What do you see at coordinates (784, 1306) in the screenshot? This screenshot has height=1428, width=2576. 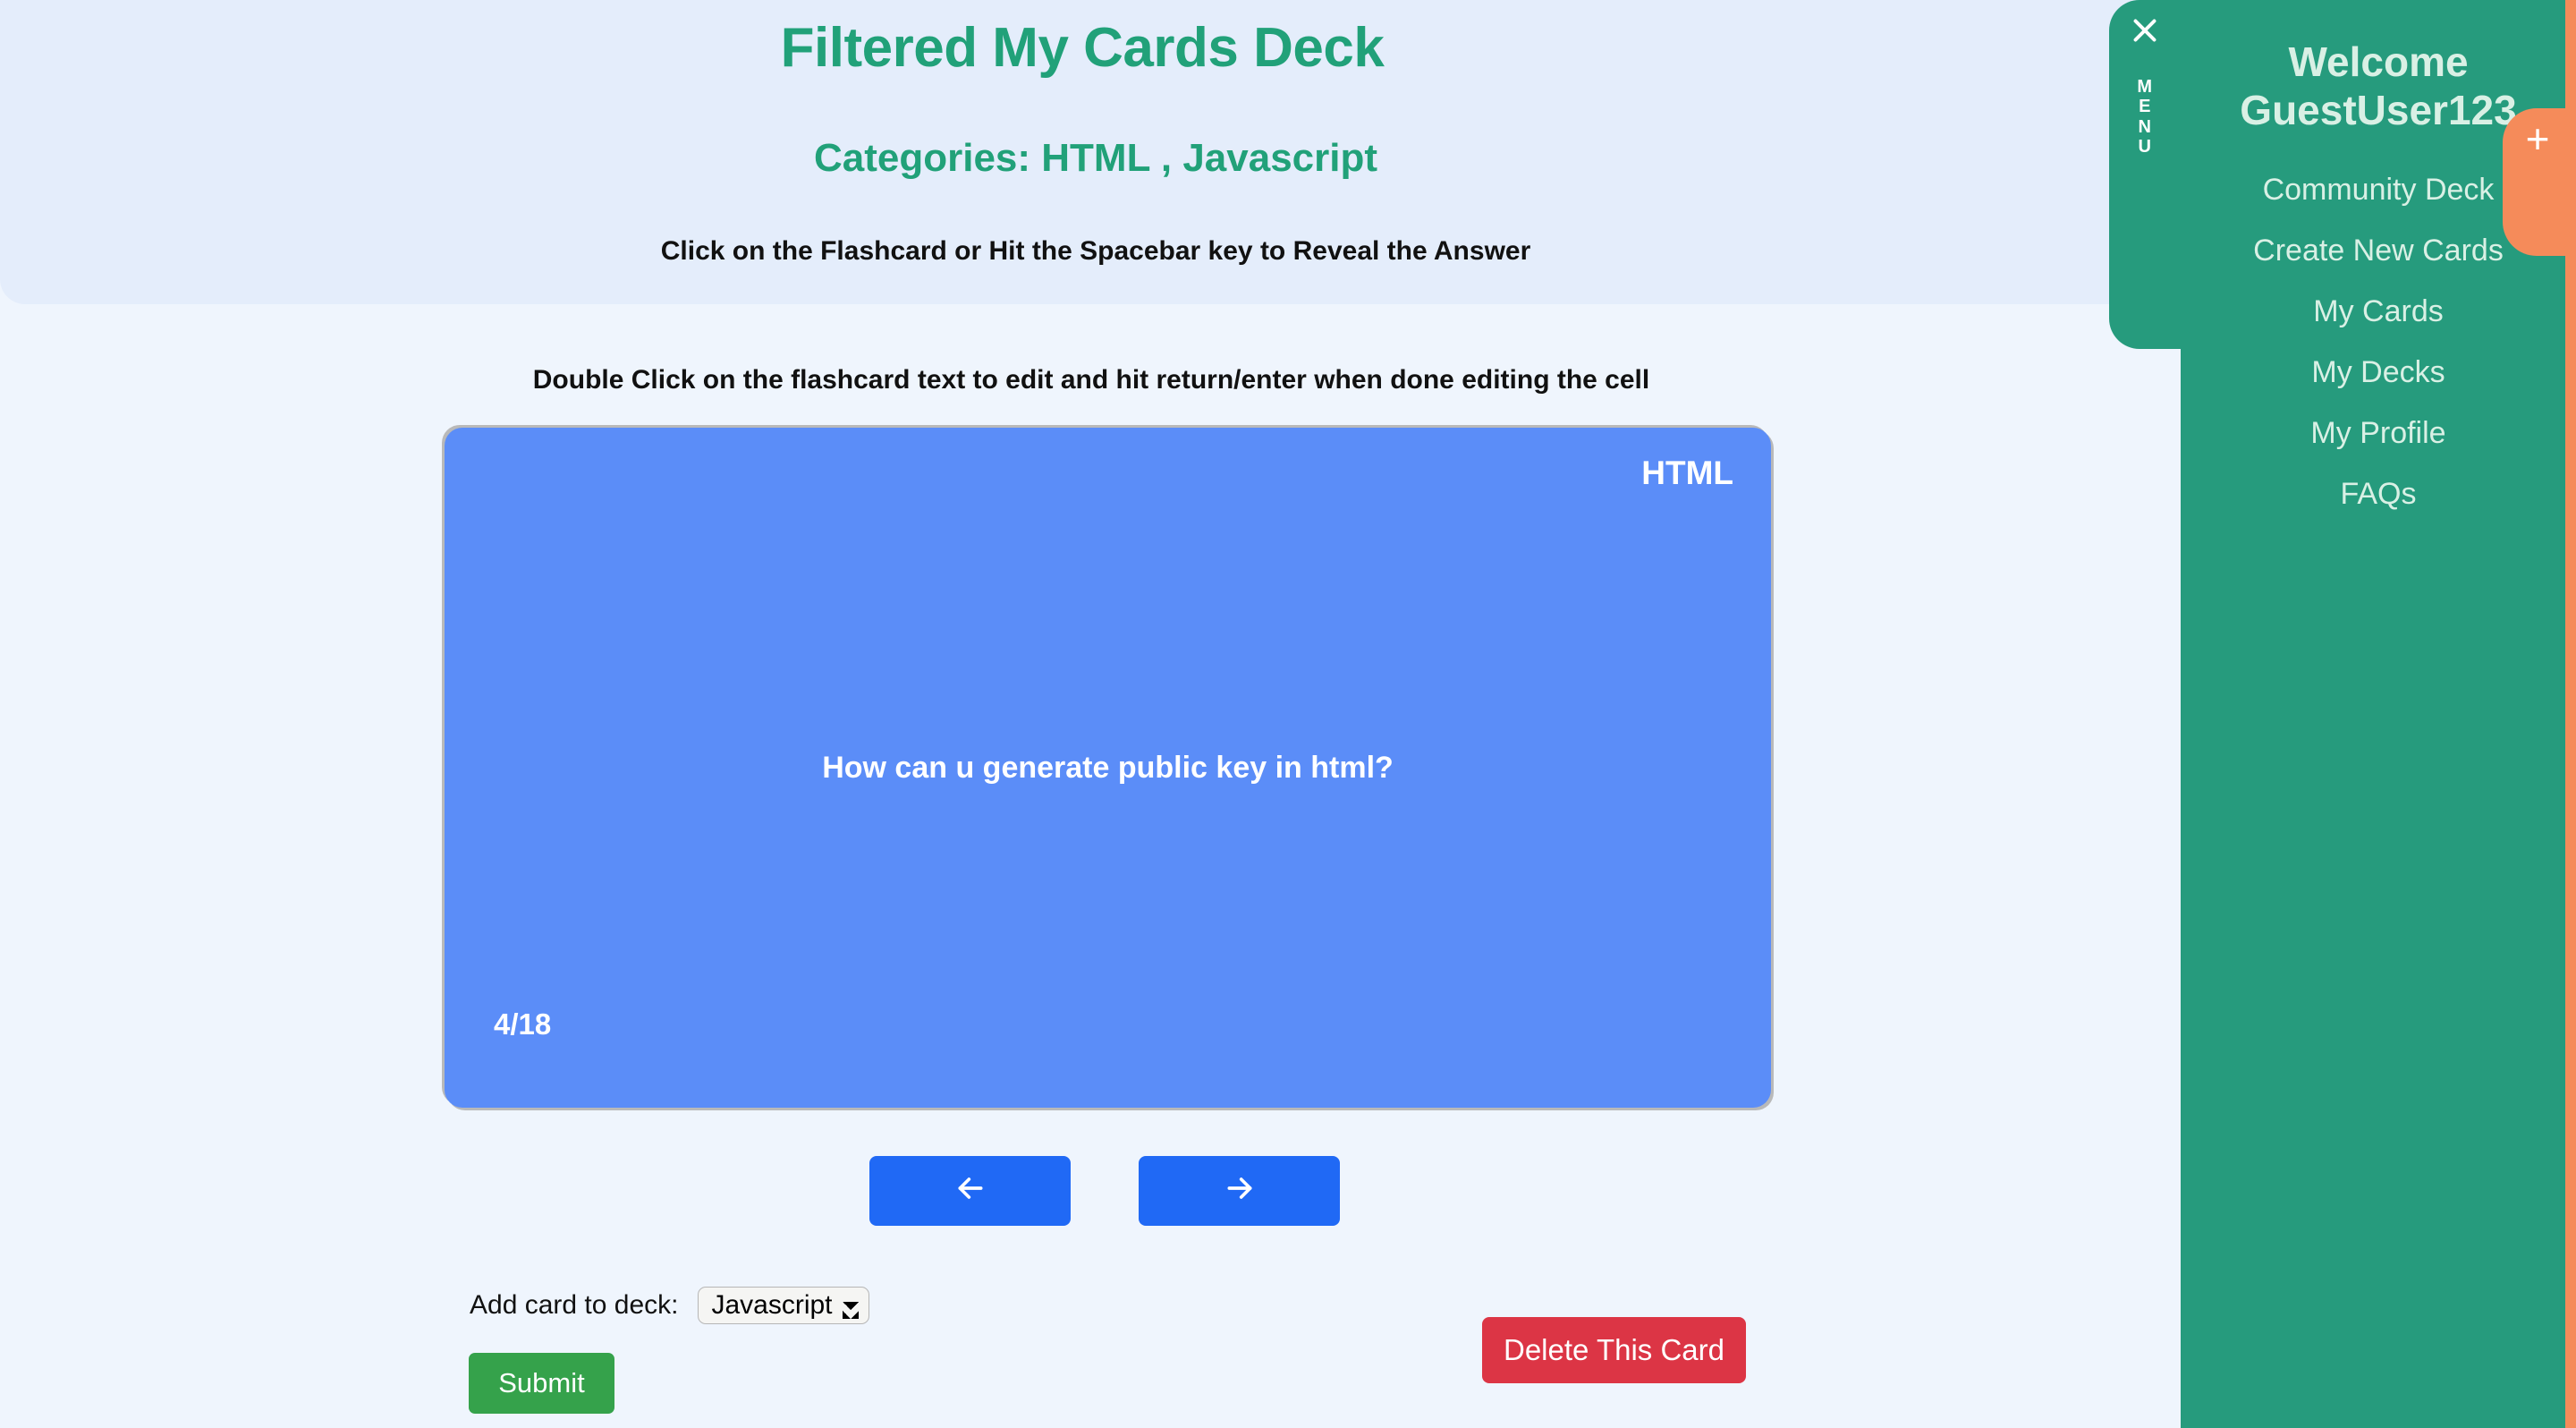 I see `deck-select: Javascript` at bounding box center [784, 1306].